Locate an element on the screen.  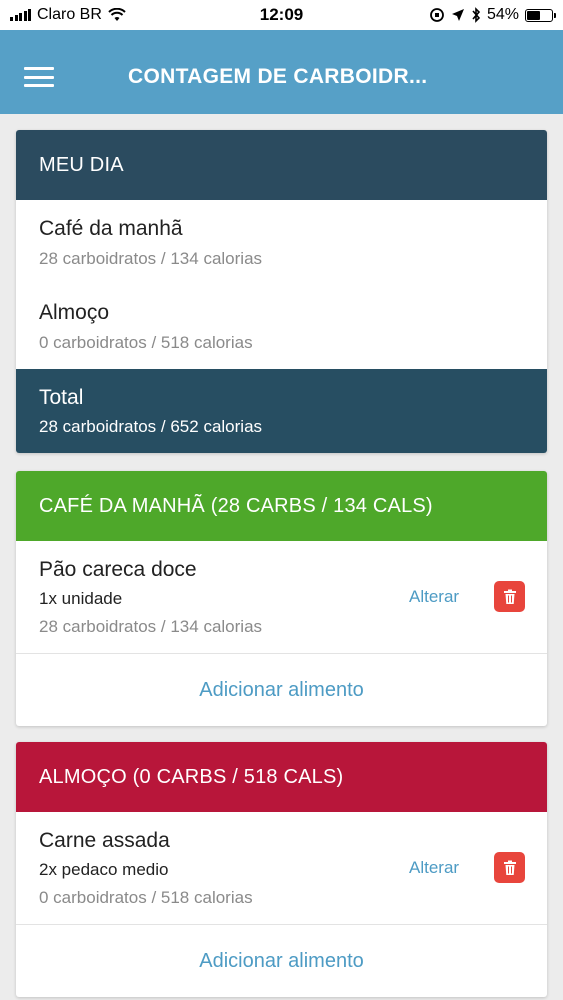
battery-icon is located at coordinates (540, 15).